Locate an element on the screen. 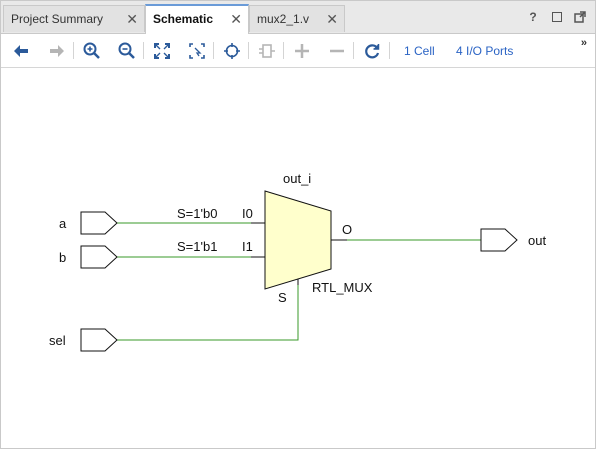 The image size is (596, 450). net-label-a: S=1'b0 is located at coordinates (197, 213).